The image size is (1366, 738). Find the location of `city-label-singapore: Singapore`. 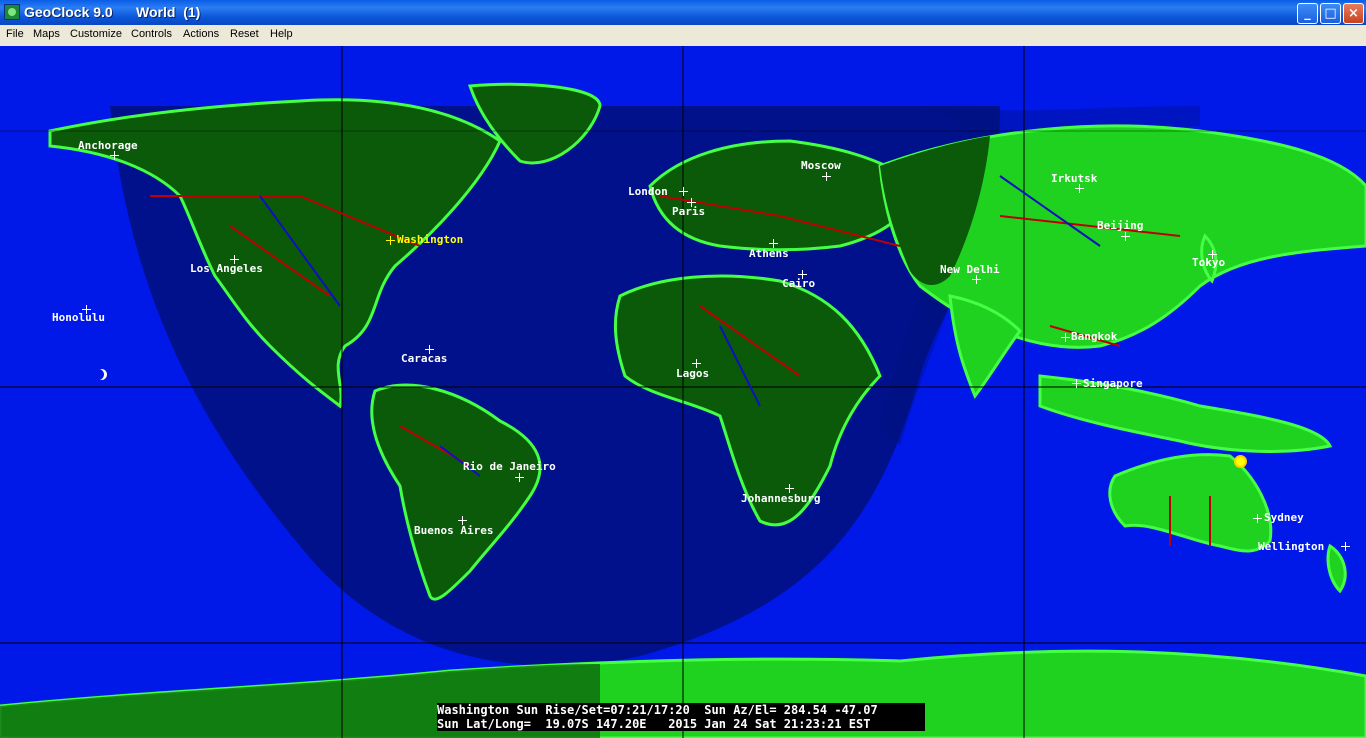

city-label-singapore: Singapore is located at coordinates (1113, 383).